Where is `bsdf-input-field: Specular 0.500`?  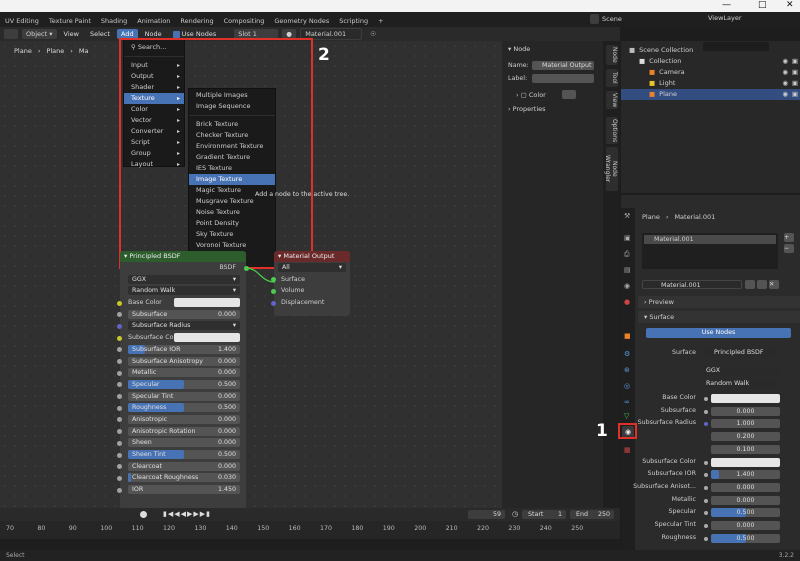
bsdf-input-field: Specular 0.500 is located at coordinates (184, 384).